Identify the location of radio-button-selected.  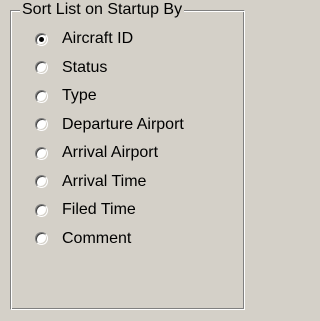
(41, 39).